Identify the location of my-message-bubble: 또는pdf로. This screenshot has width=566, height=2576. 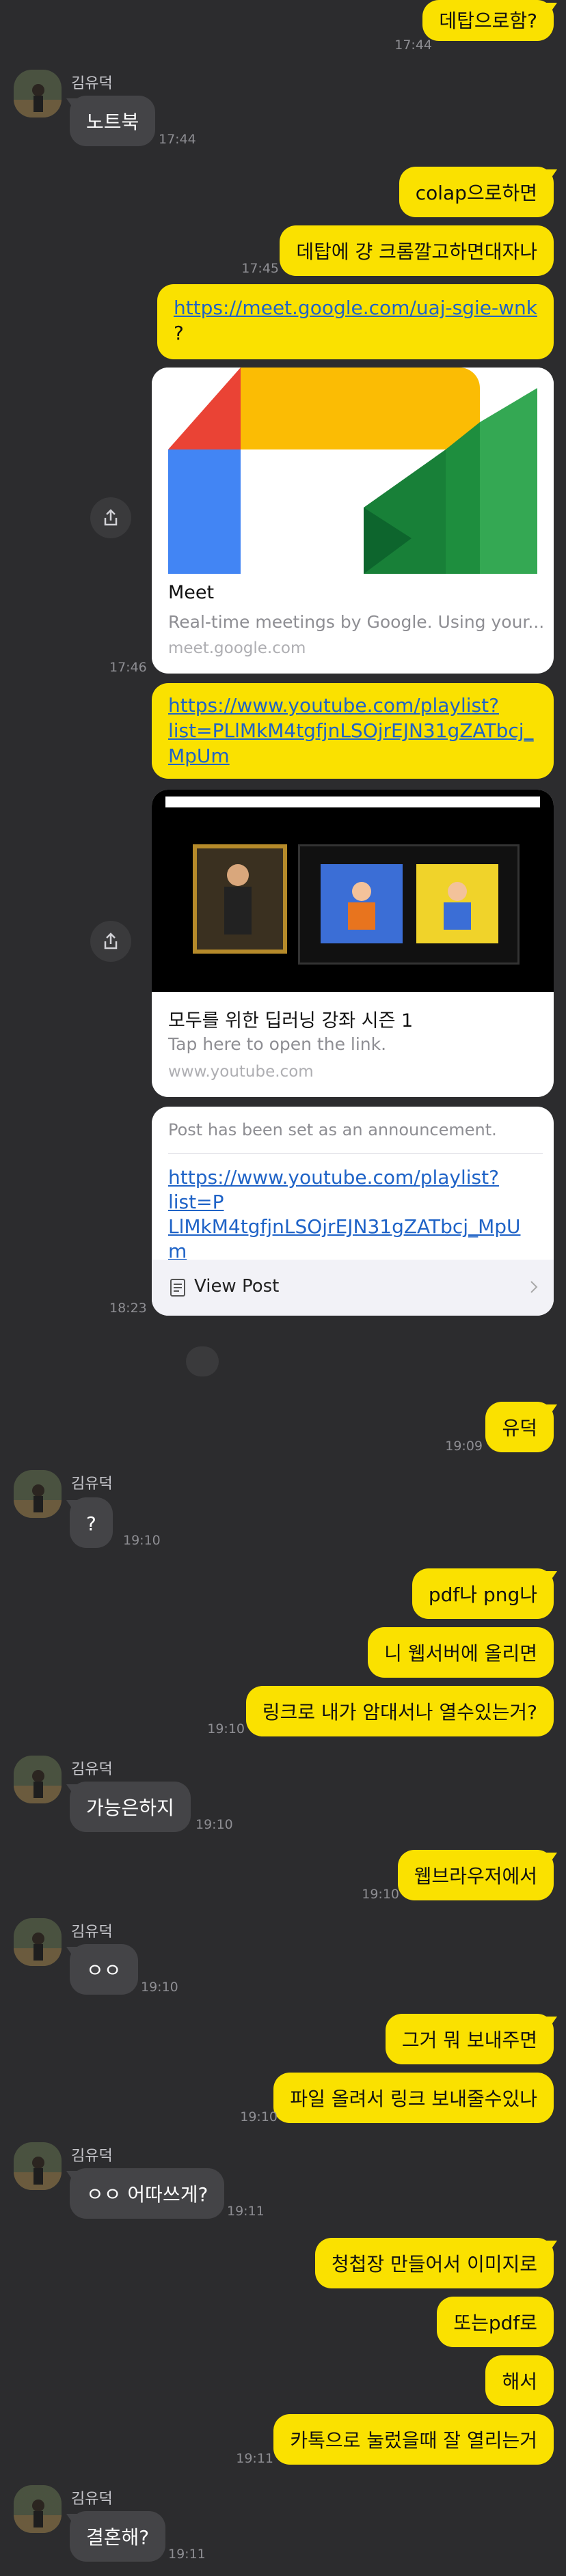
(496, 2322).